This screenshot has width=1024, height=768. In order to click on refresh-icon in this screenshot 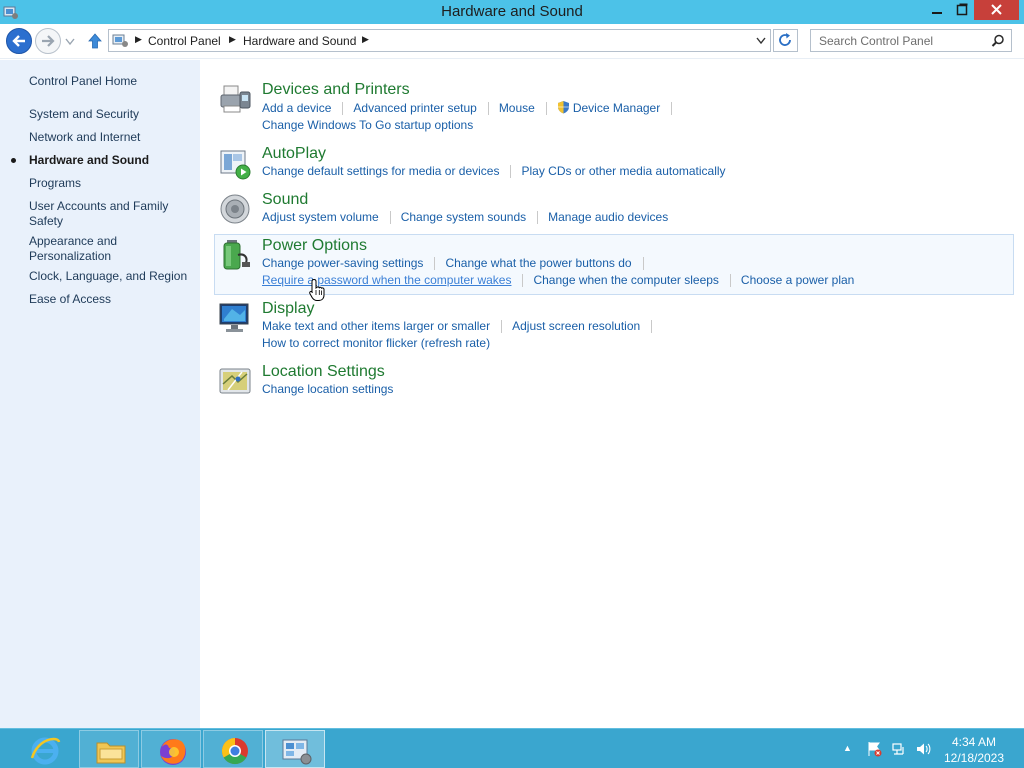, I will do `click(785, 39)`.